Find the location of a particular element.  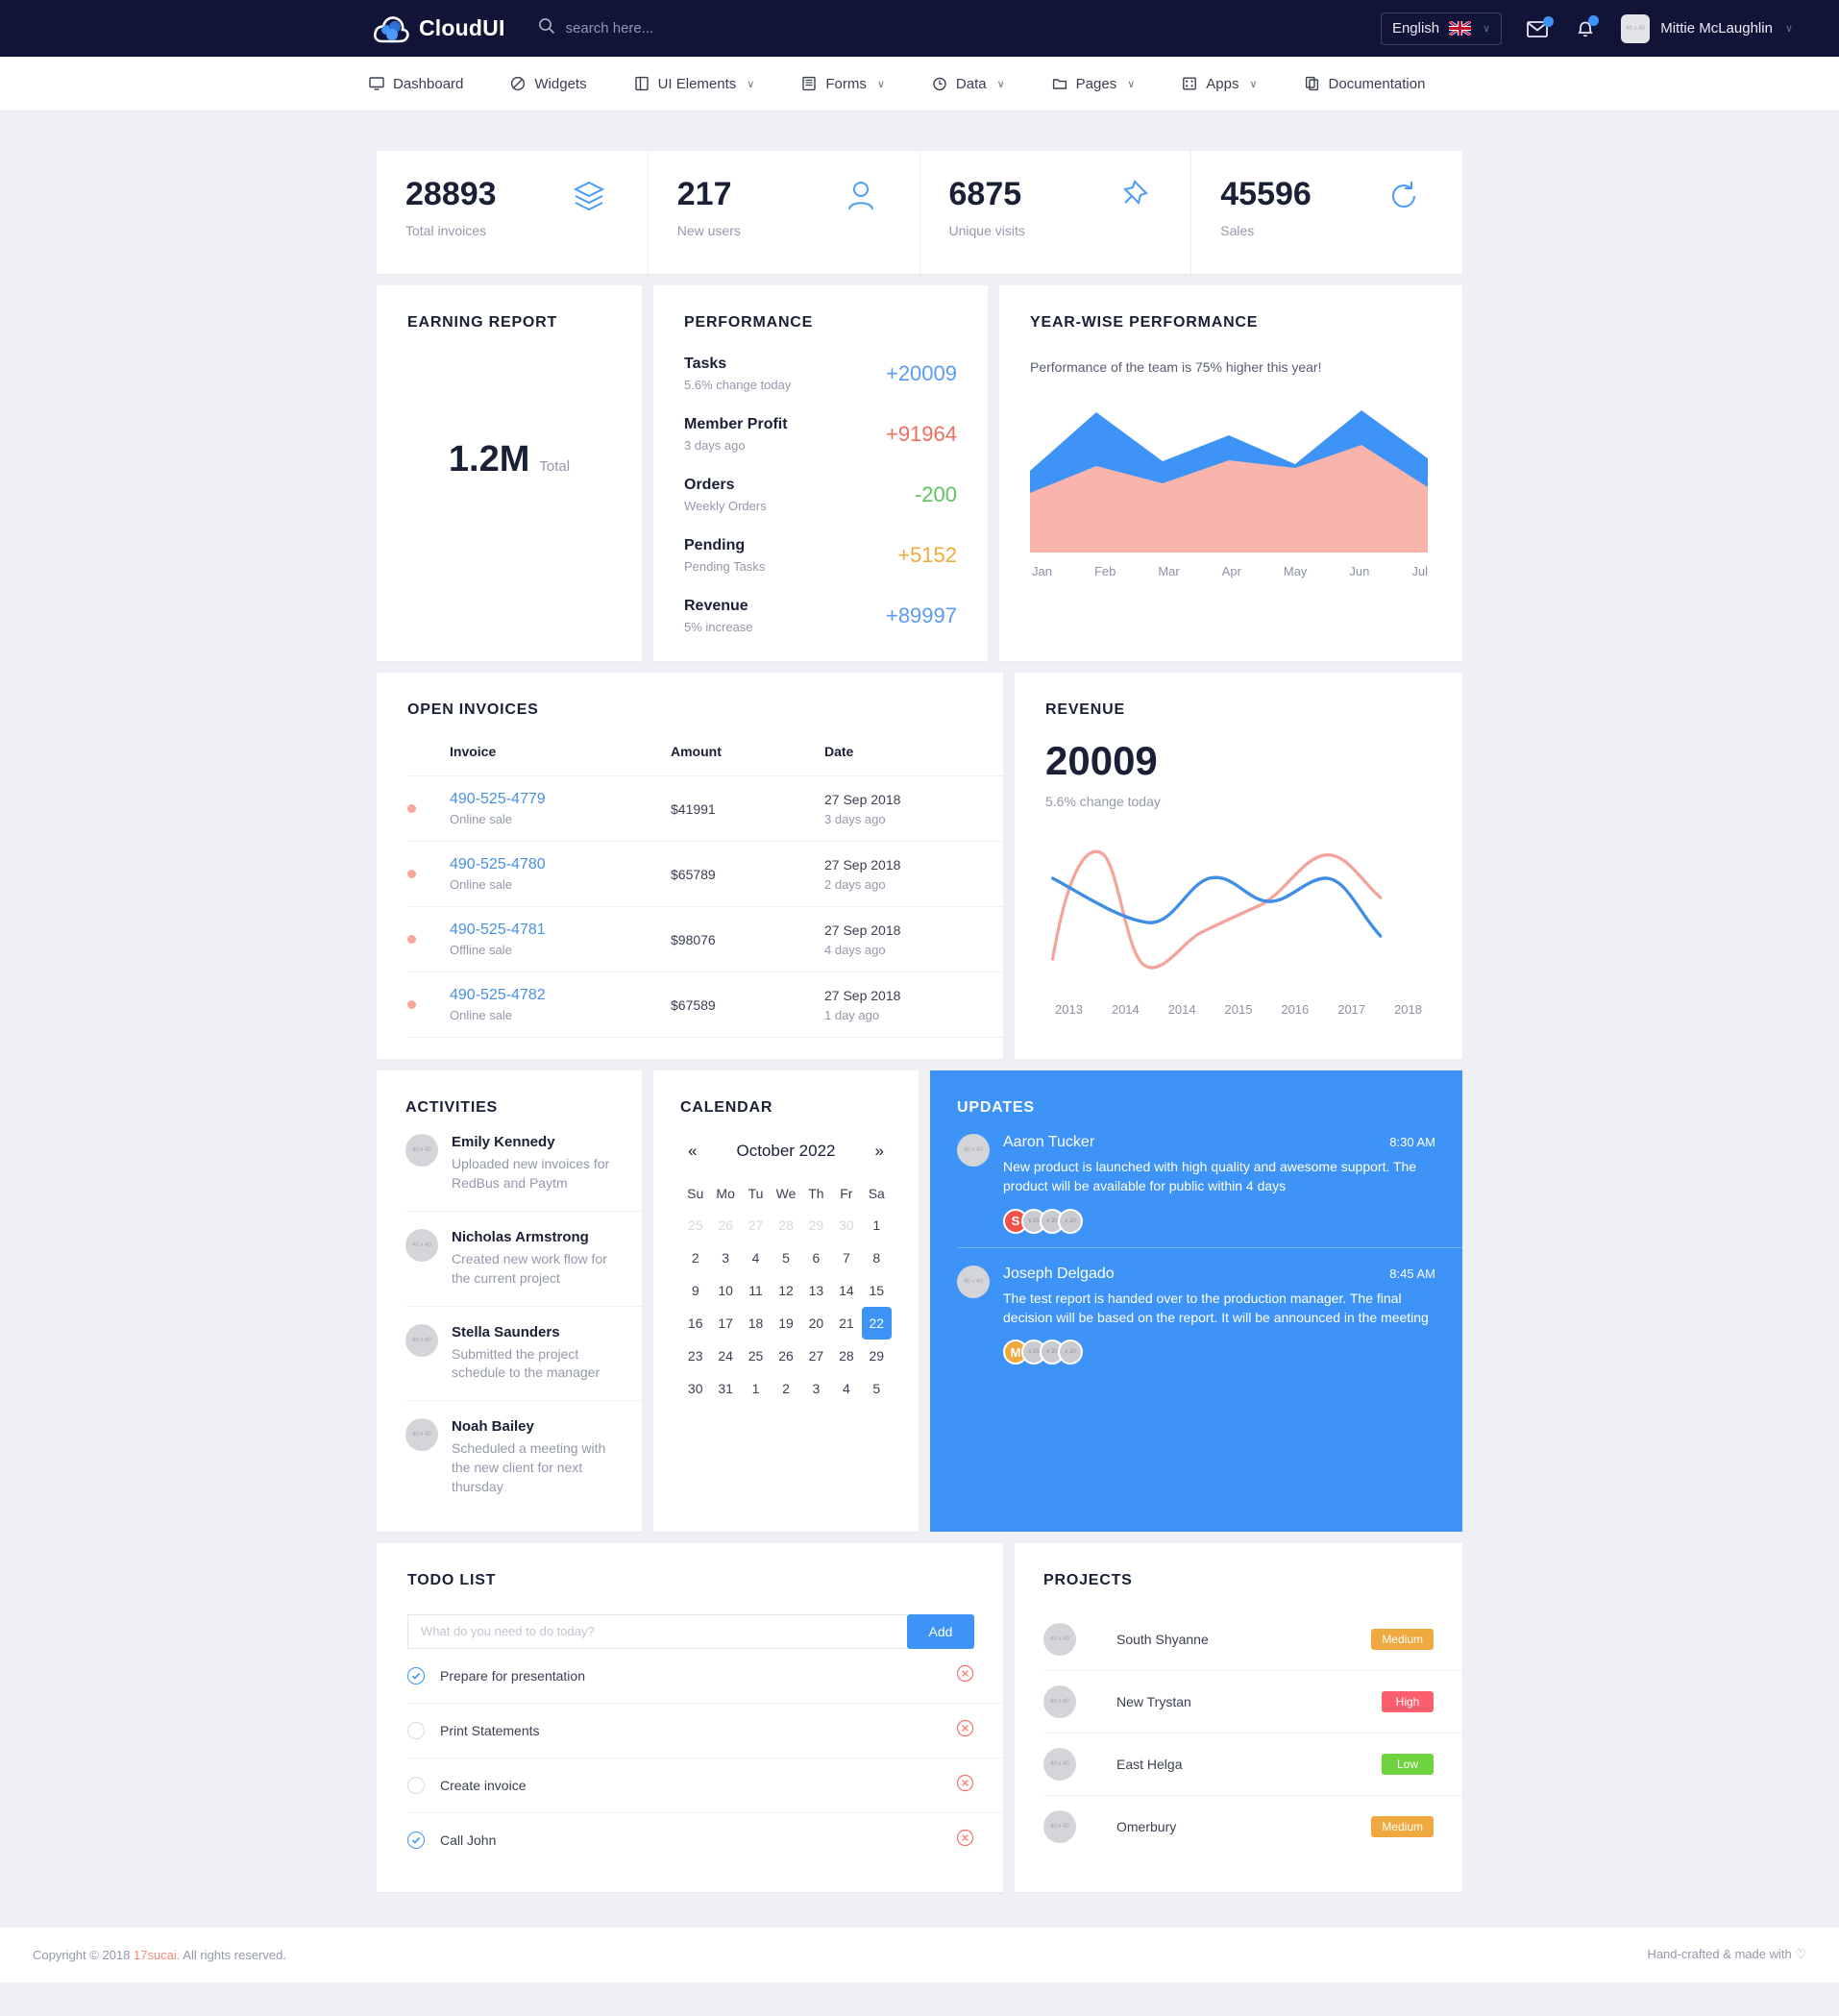

nav-item-pages: Pages ∨ is located at coordinates (1093, 84).